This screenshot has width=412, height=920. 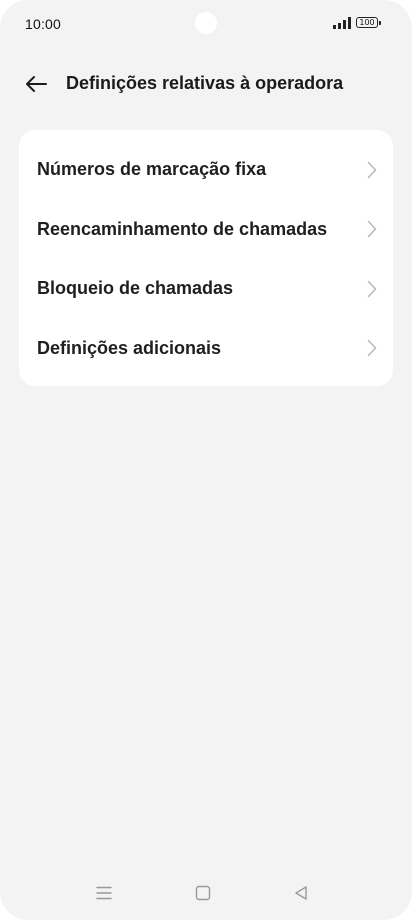 I want to click on page-title: Definições relativas à operadora, so click(x=205, y=83).